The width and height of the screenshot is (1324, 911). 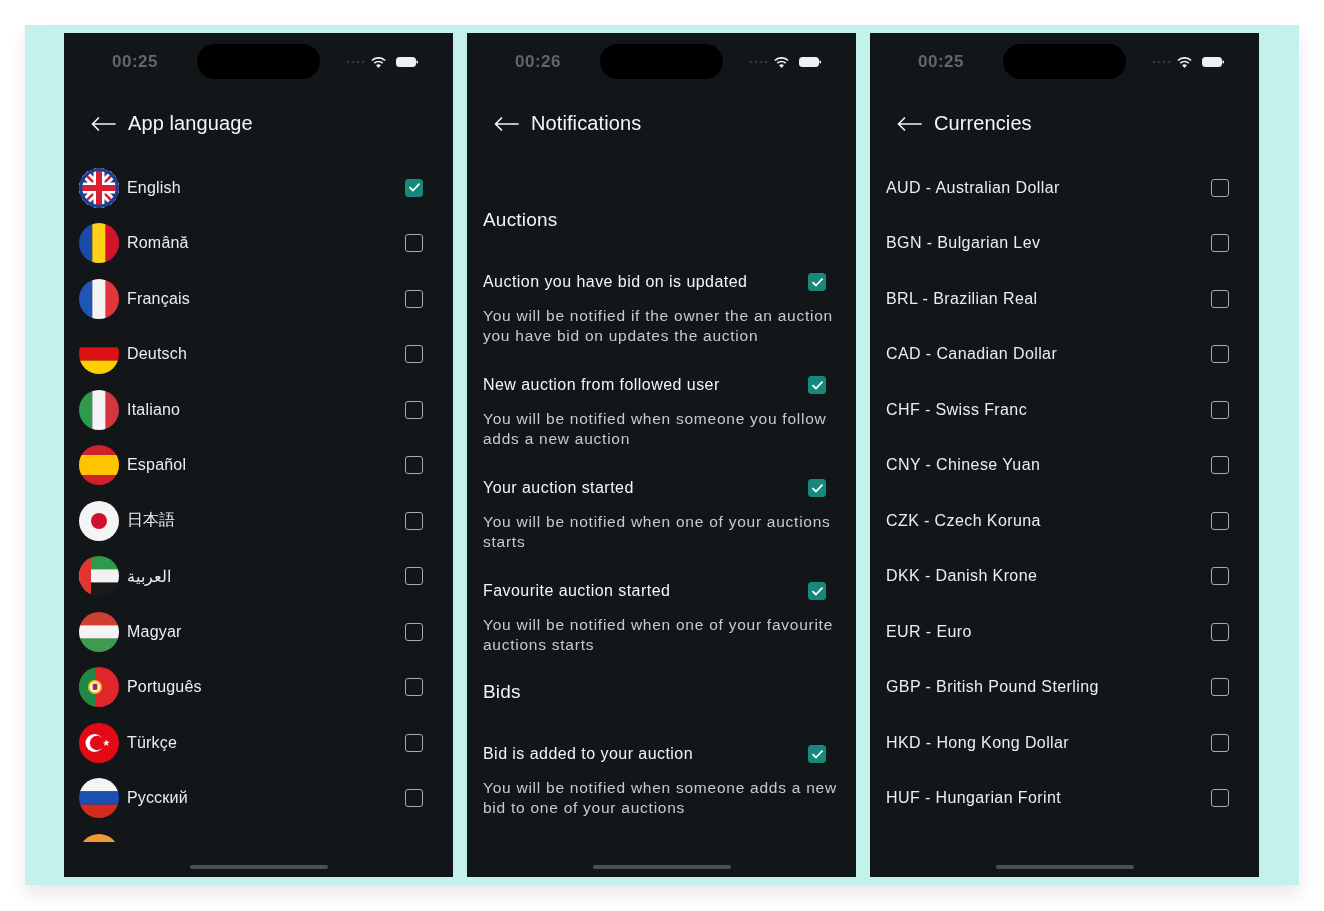 I want to click on notification-description: You will be notified if the owner the an auction you have bid on updates the auction, so click(x=658, y=326).